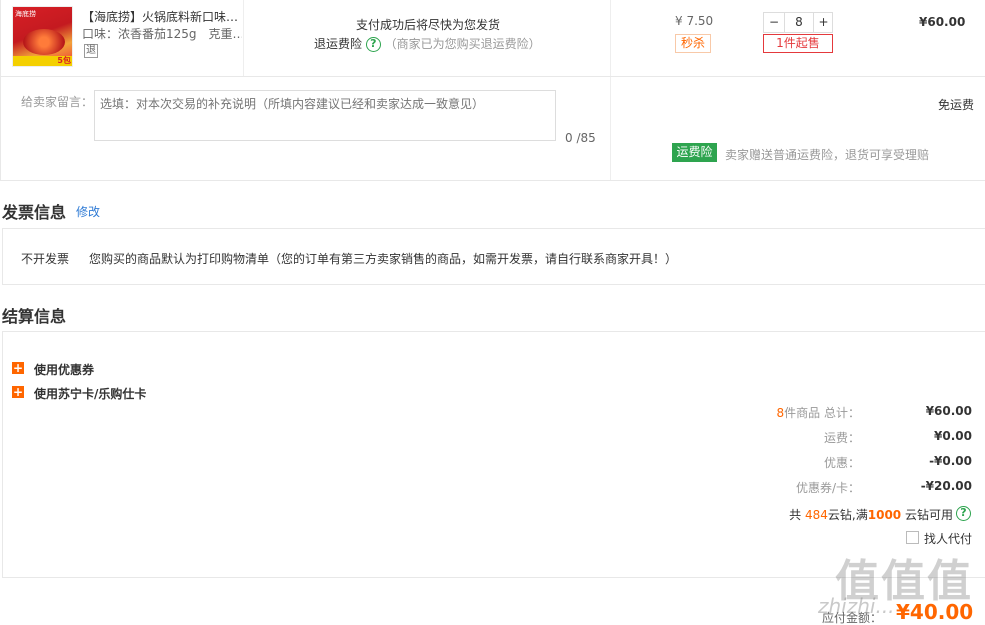 The height and width of the screenshot is (625, 985). I want to click on invoice-edit-link: 修改, so click(88, 211).